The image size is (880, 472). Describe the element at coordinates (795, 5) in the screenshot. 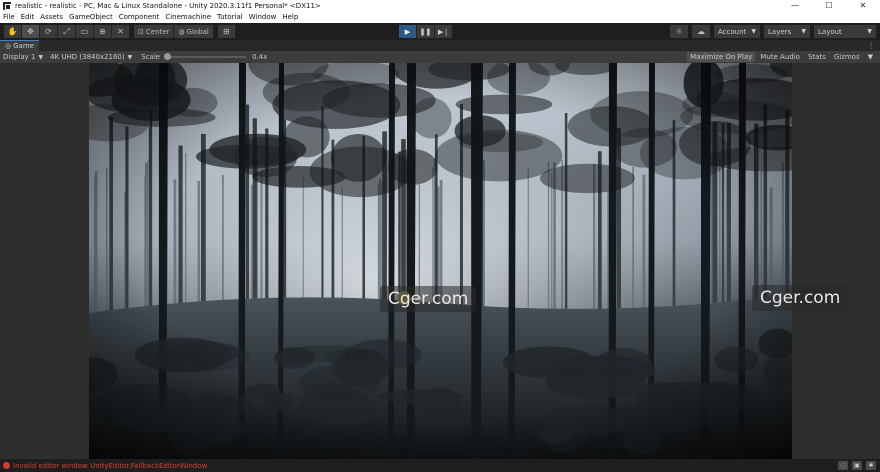

I see `minimize-button: —` at that location.